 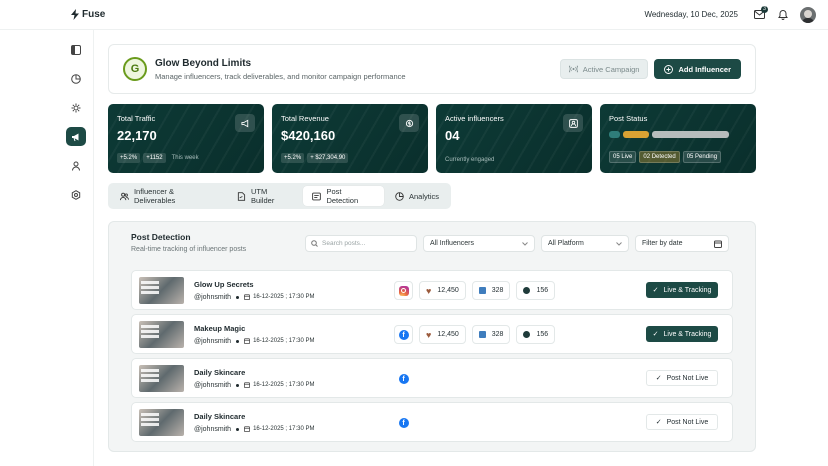 I want to click on settings-gear-icon, so click(x=76, y=107).